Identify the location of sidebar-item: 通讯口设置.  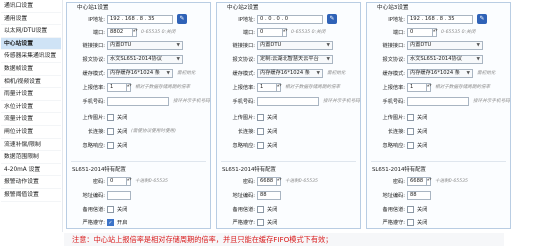
(31, 6).